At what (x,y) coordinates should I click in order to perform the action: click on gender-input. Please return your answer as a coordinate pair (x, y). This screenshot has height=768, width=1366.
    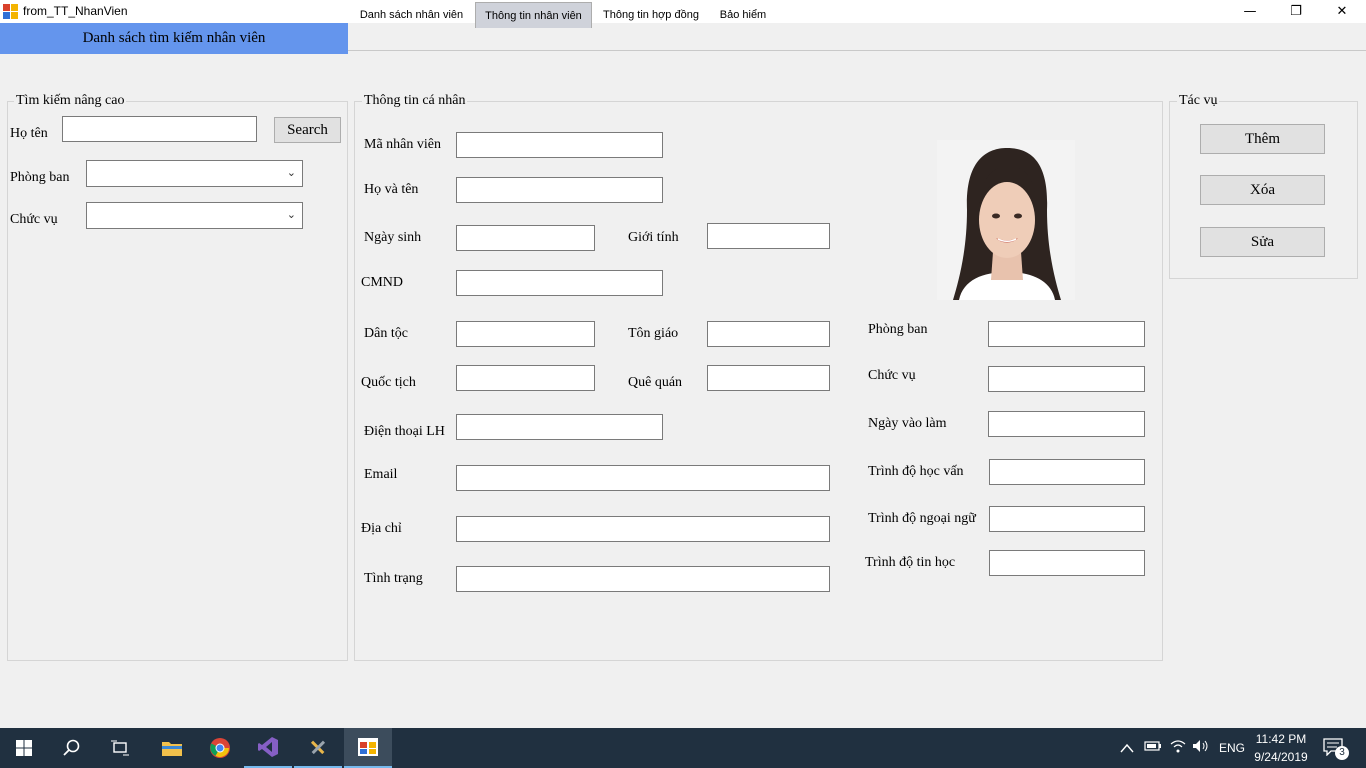
    Looking at the image, I should click on (768, 236).